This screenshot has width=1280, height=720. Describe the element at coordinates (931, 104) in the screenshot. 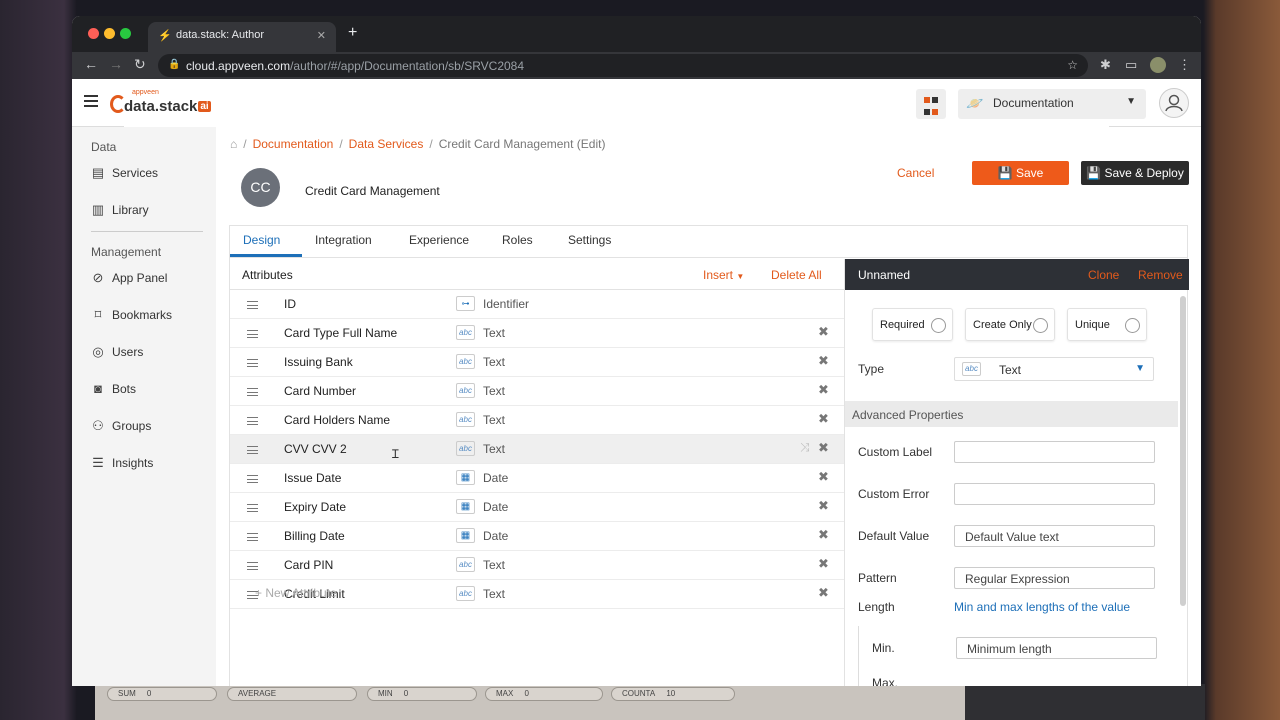

I see `apps-grid-button` at that location.